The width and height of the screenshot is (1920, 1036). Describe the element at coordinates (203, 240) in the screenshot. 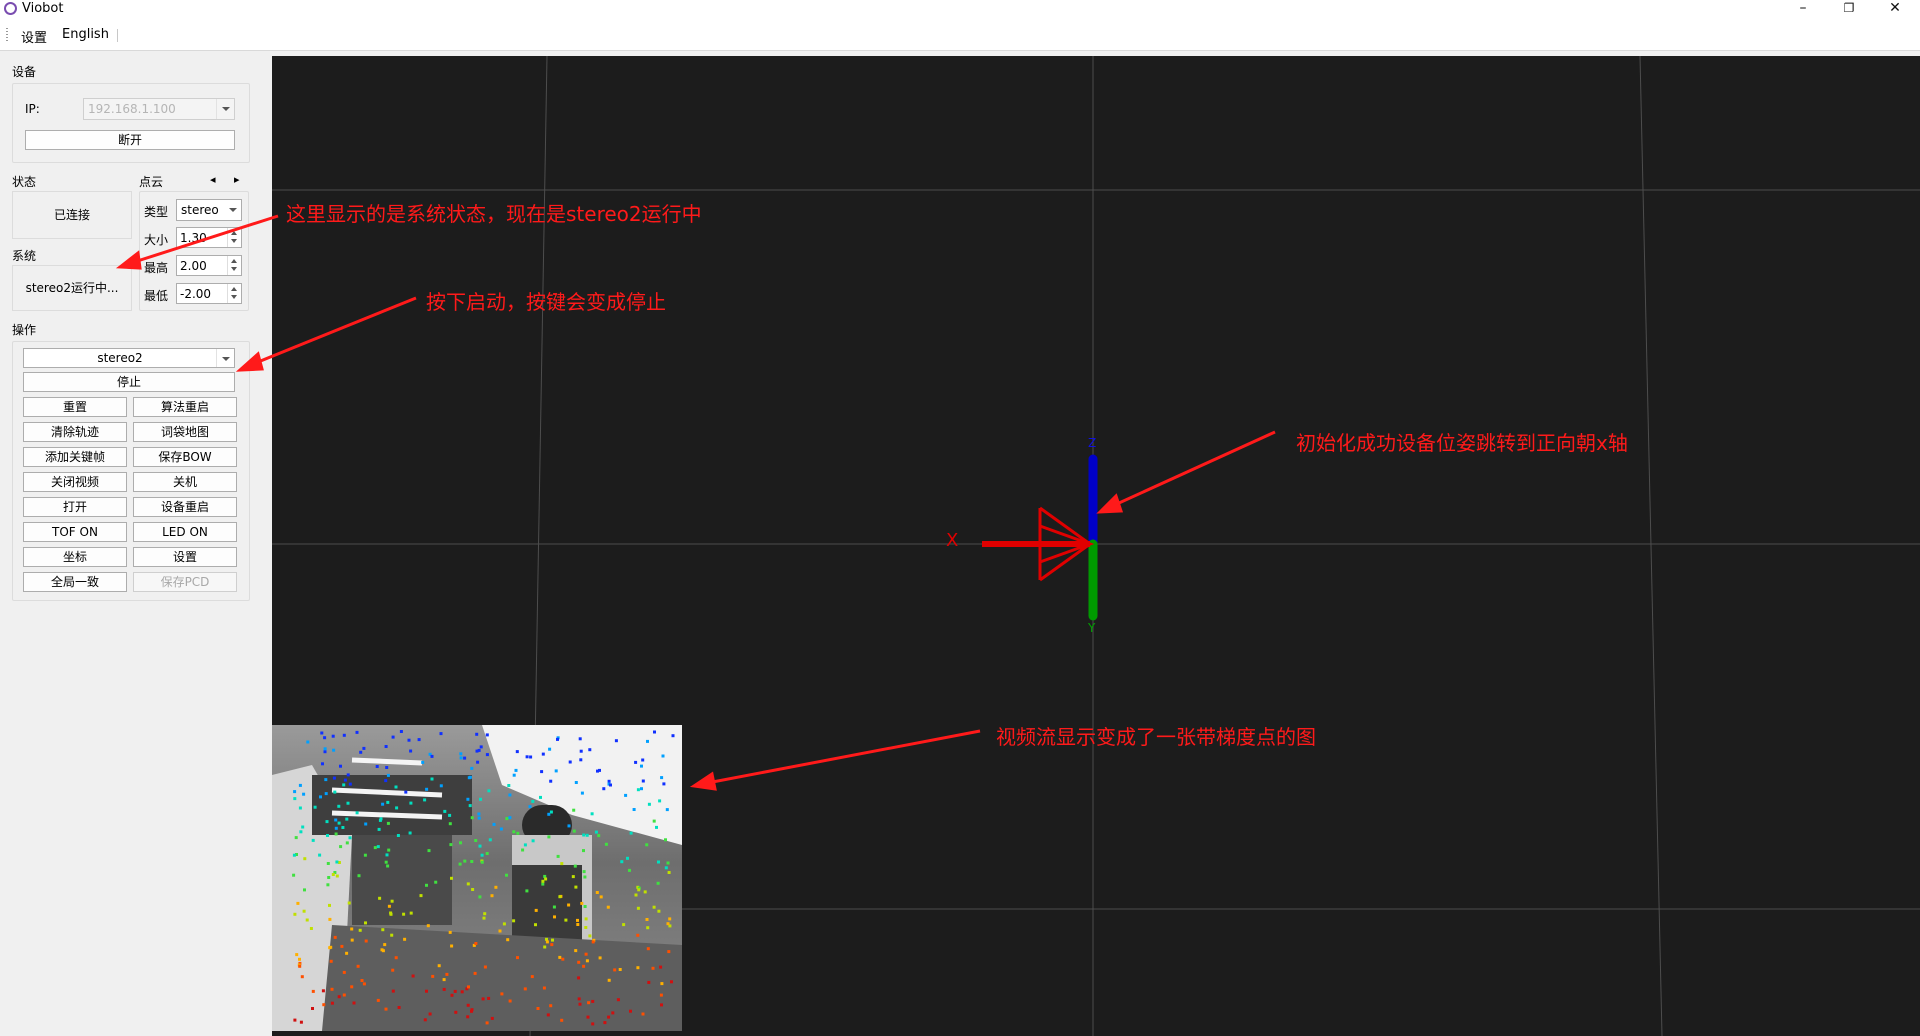

I see `annotation-arrow-status` at that location.